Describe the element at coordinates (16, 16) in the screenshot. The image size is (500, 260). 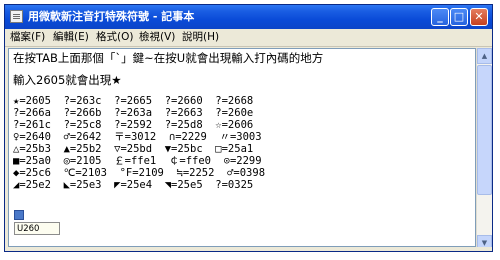
I see `notepad-icon` at that location.